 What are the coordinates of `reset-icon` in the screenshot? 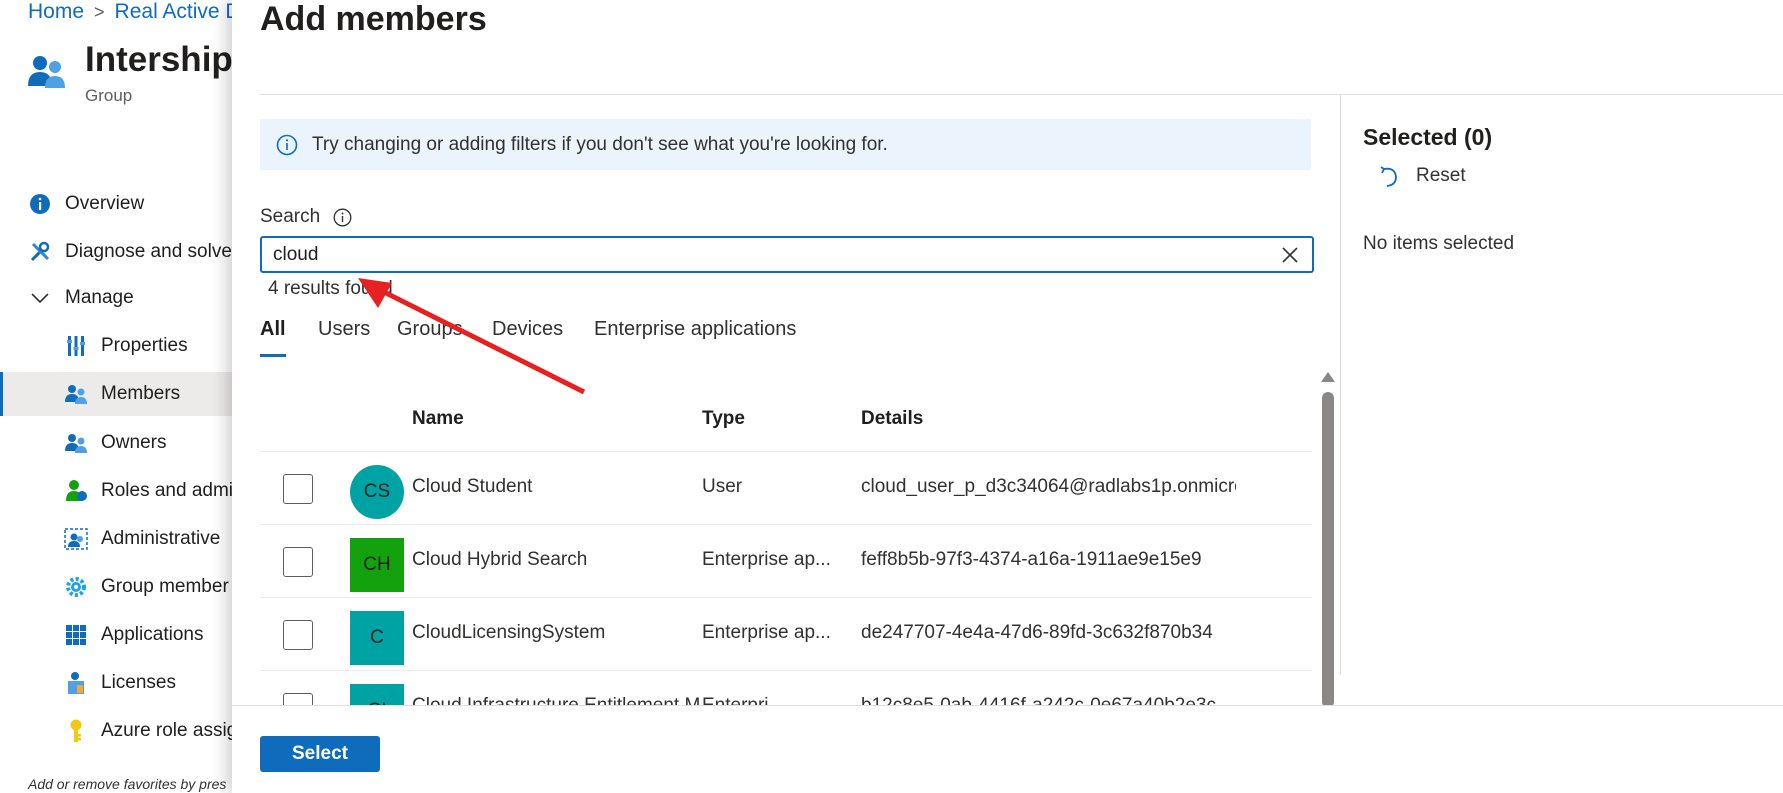 It's located at (1389, 176).